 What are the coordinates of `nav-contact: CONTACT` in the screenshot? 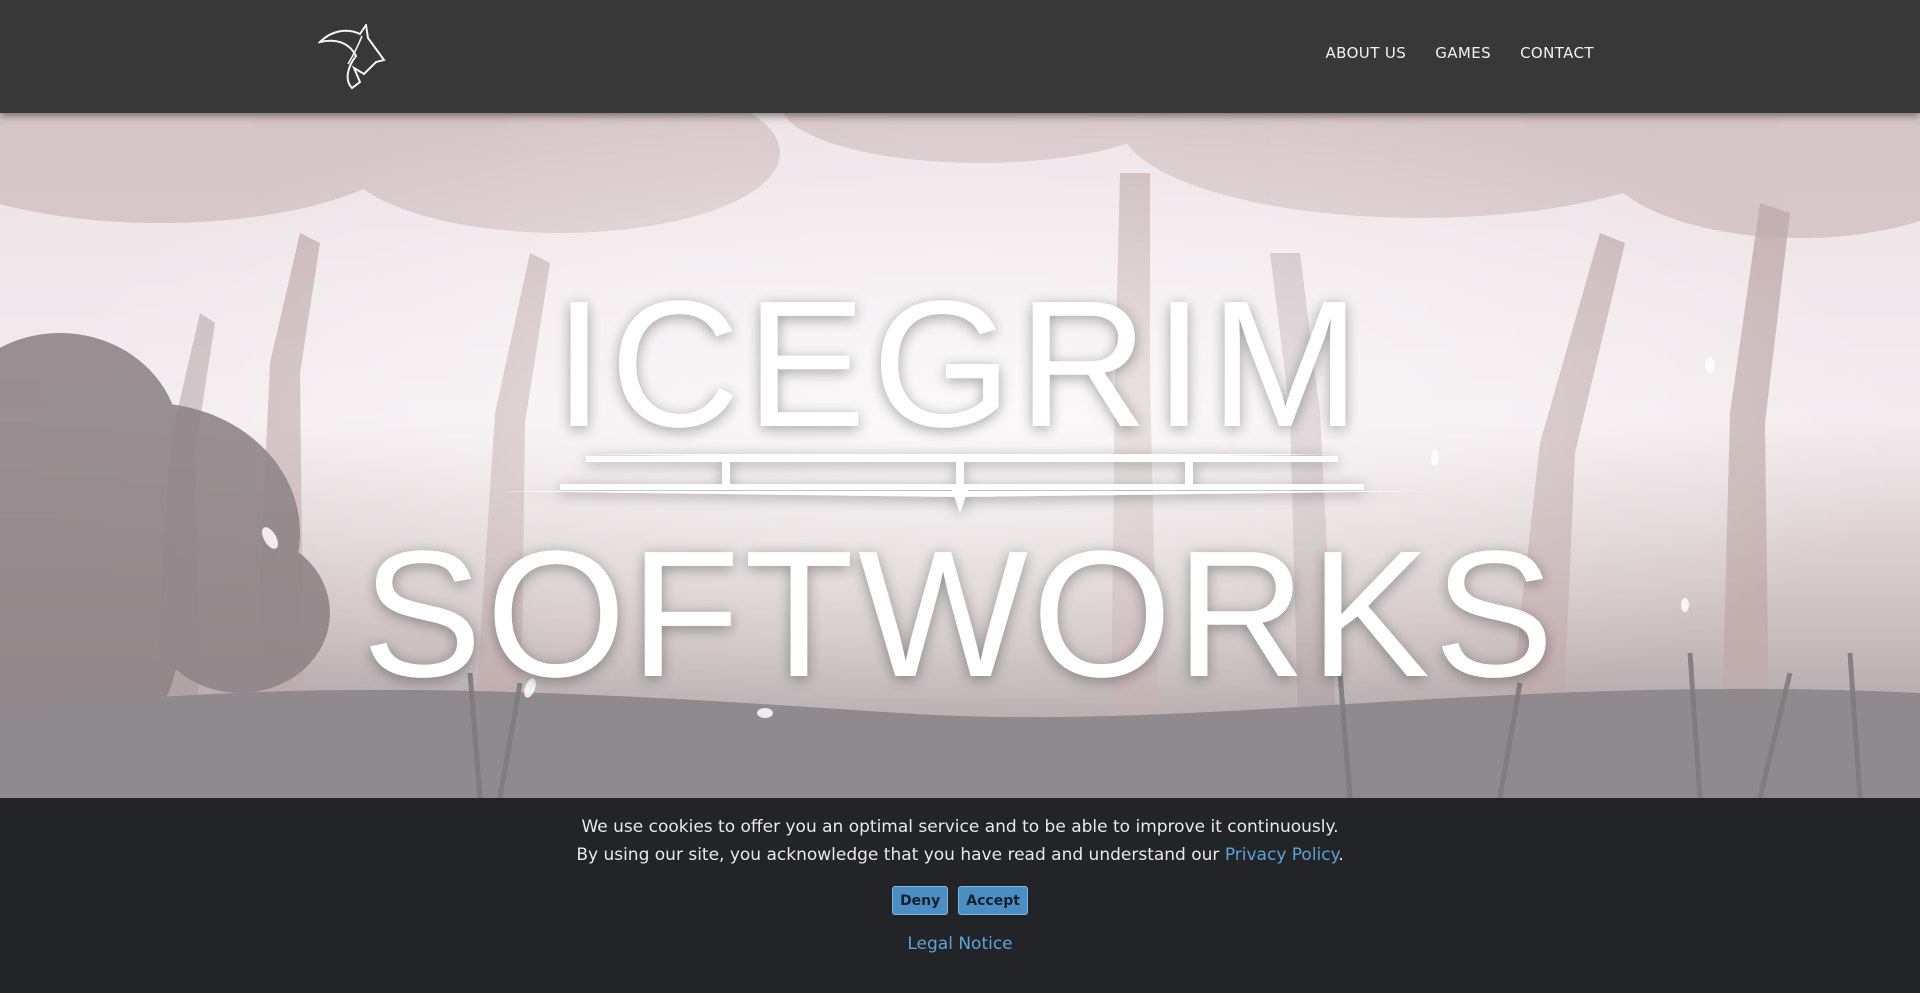 It's located at (1557, 53).